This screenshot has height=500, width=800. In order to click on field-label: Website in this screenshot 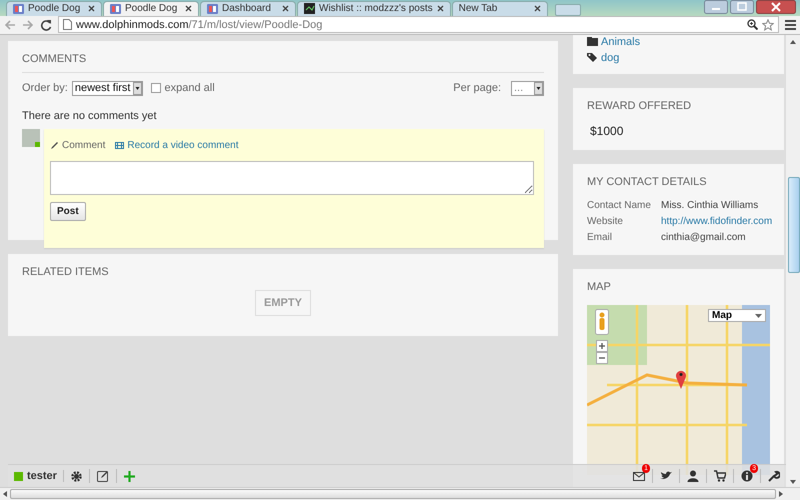, I will do `click(605, 221)`.